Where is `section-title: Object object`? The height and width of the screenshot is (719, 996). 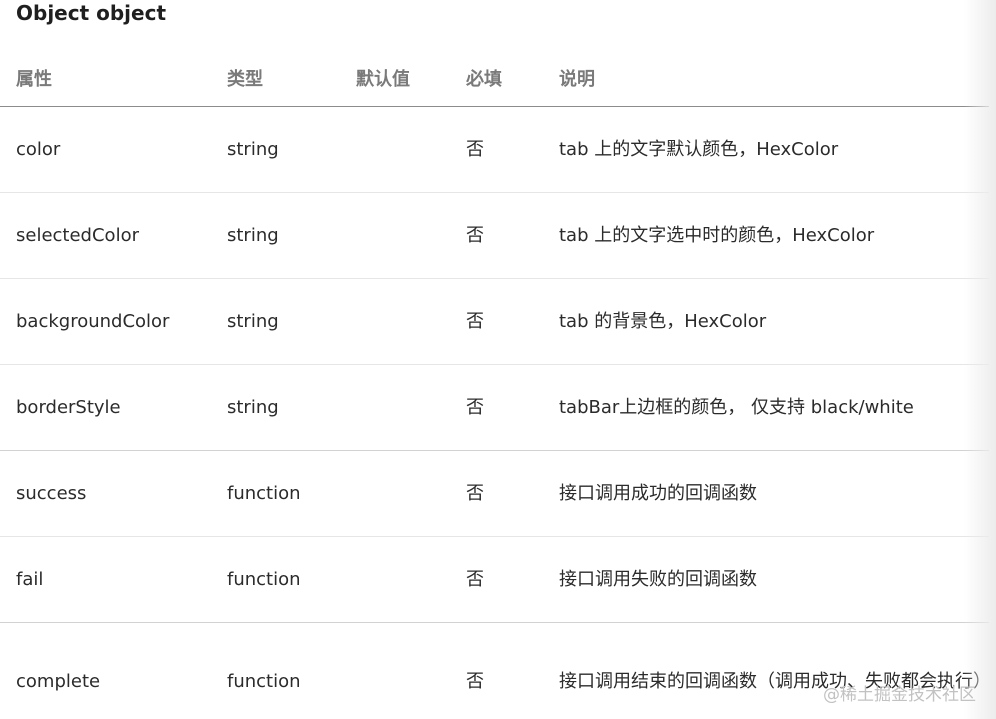
section-title: Object object is located at coordinates (91, 13).